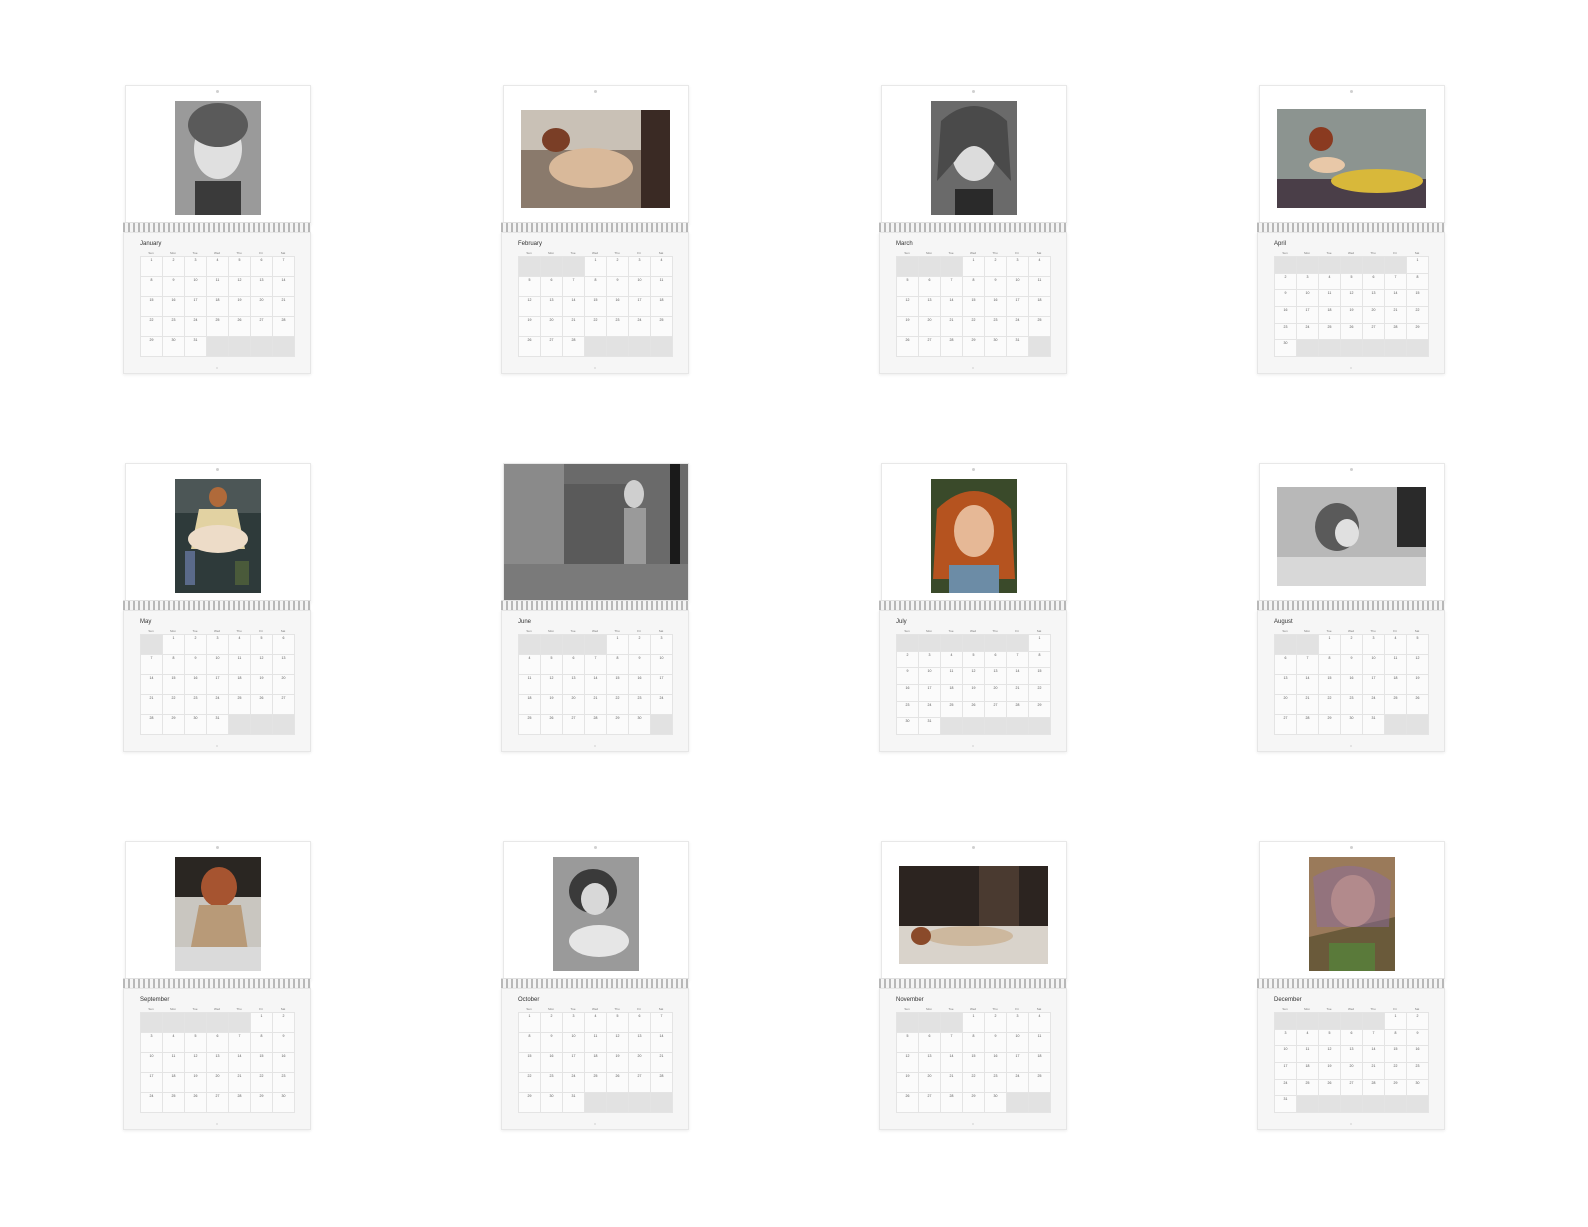 This screenshot has width=1588, height=1227. Describe the element at coordinates (1330, 298) in the screenshot. I see `day-cell: 11` at that location.